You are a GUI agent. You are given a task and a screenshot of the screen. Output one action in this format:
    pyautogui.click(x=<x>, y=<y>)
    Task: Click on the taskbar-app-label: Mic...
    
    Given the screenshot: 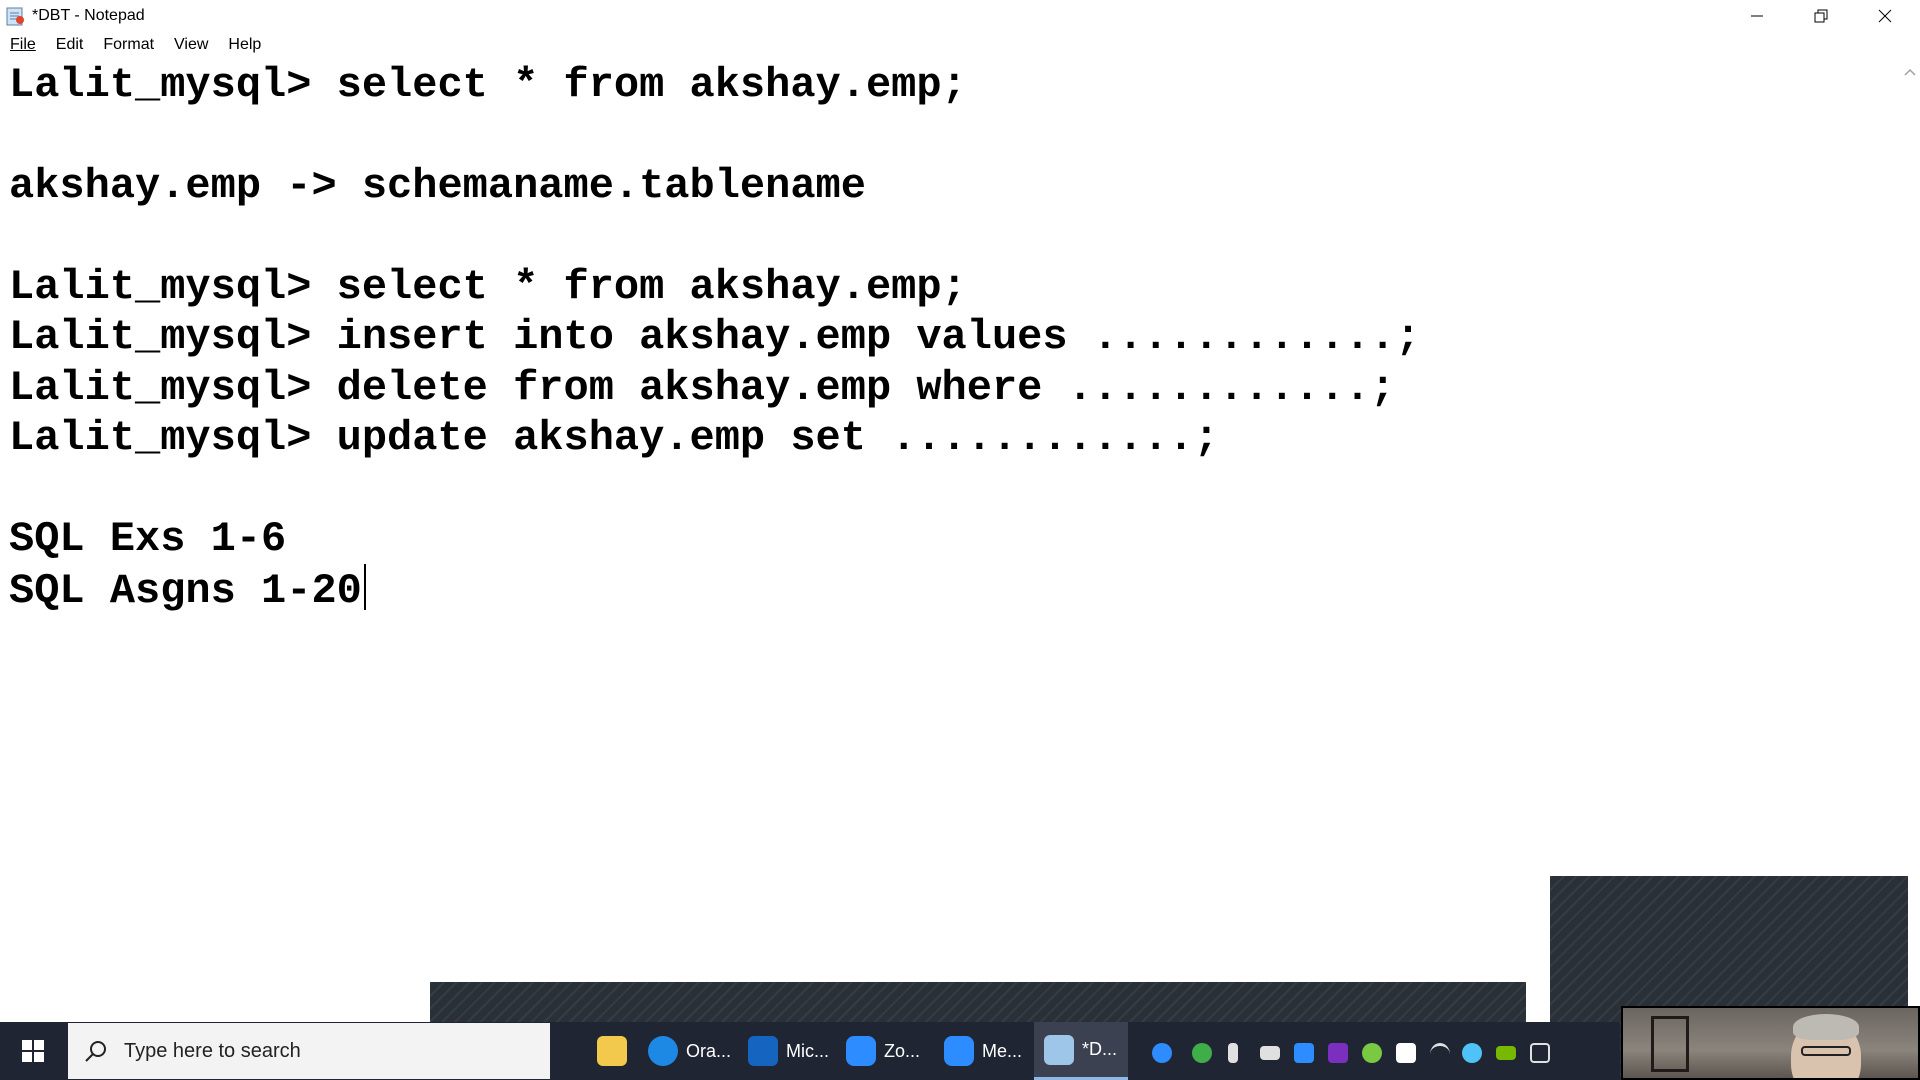 What is the action you would take?
    pyautogui.click(x=807, y=1050)
    